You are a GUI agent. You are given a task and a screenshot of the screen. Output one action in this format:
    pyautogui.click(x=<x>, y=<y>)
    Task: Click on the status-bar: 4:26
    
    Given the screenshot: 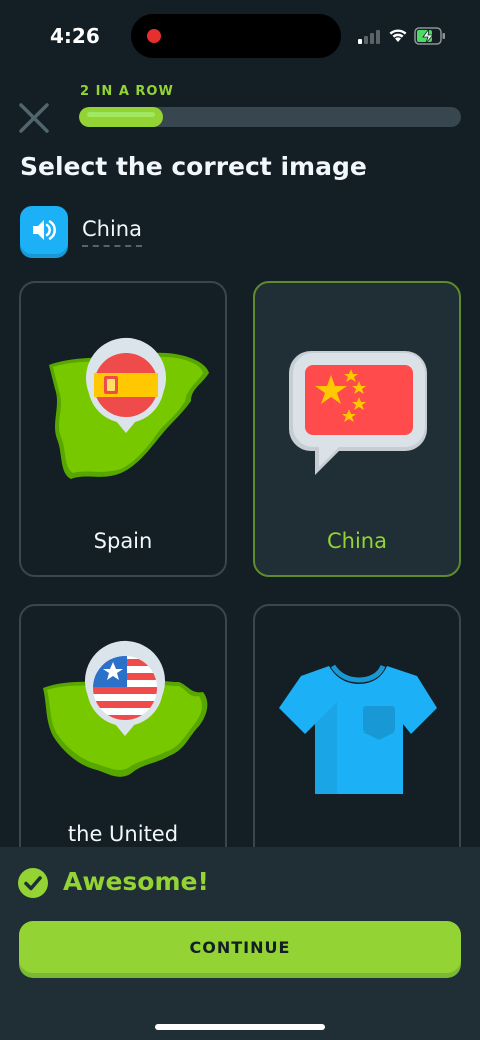 What is the action you would take?
    pyautogui.click(x=240, y=36)
    